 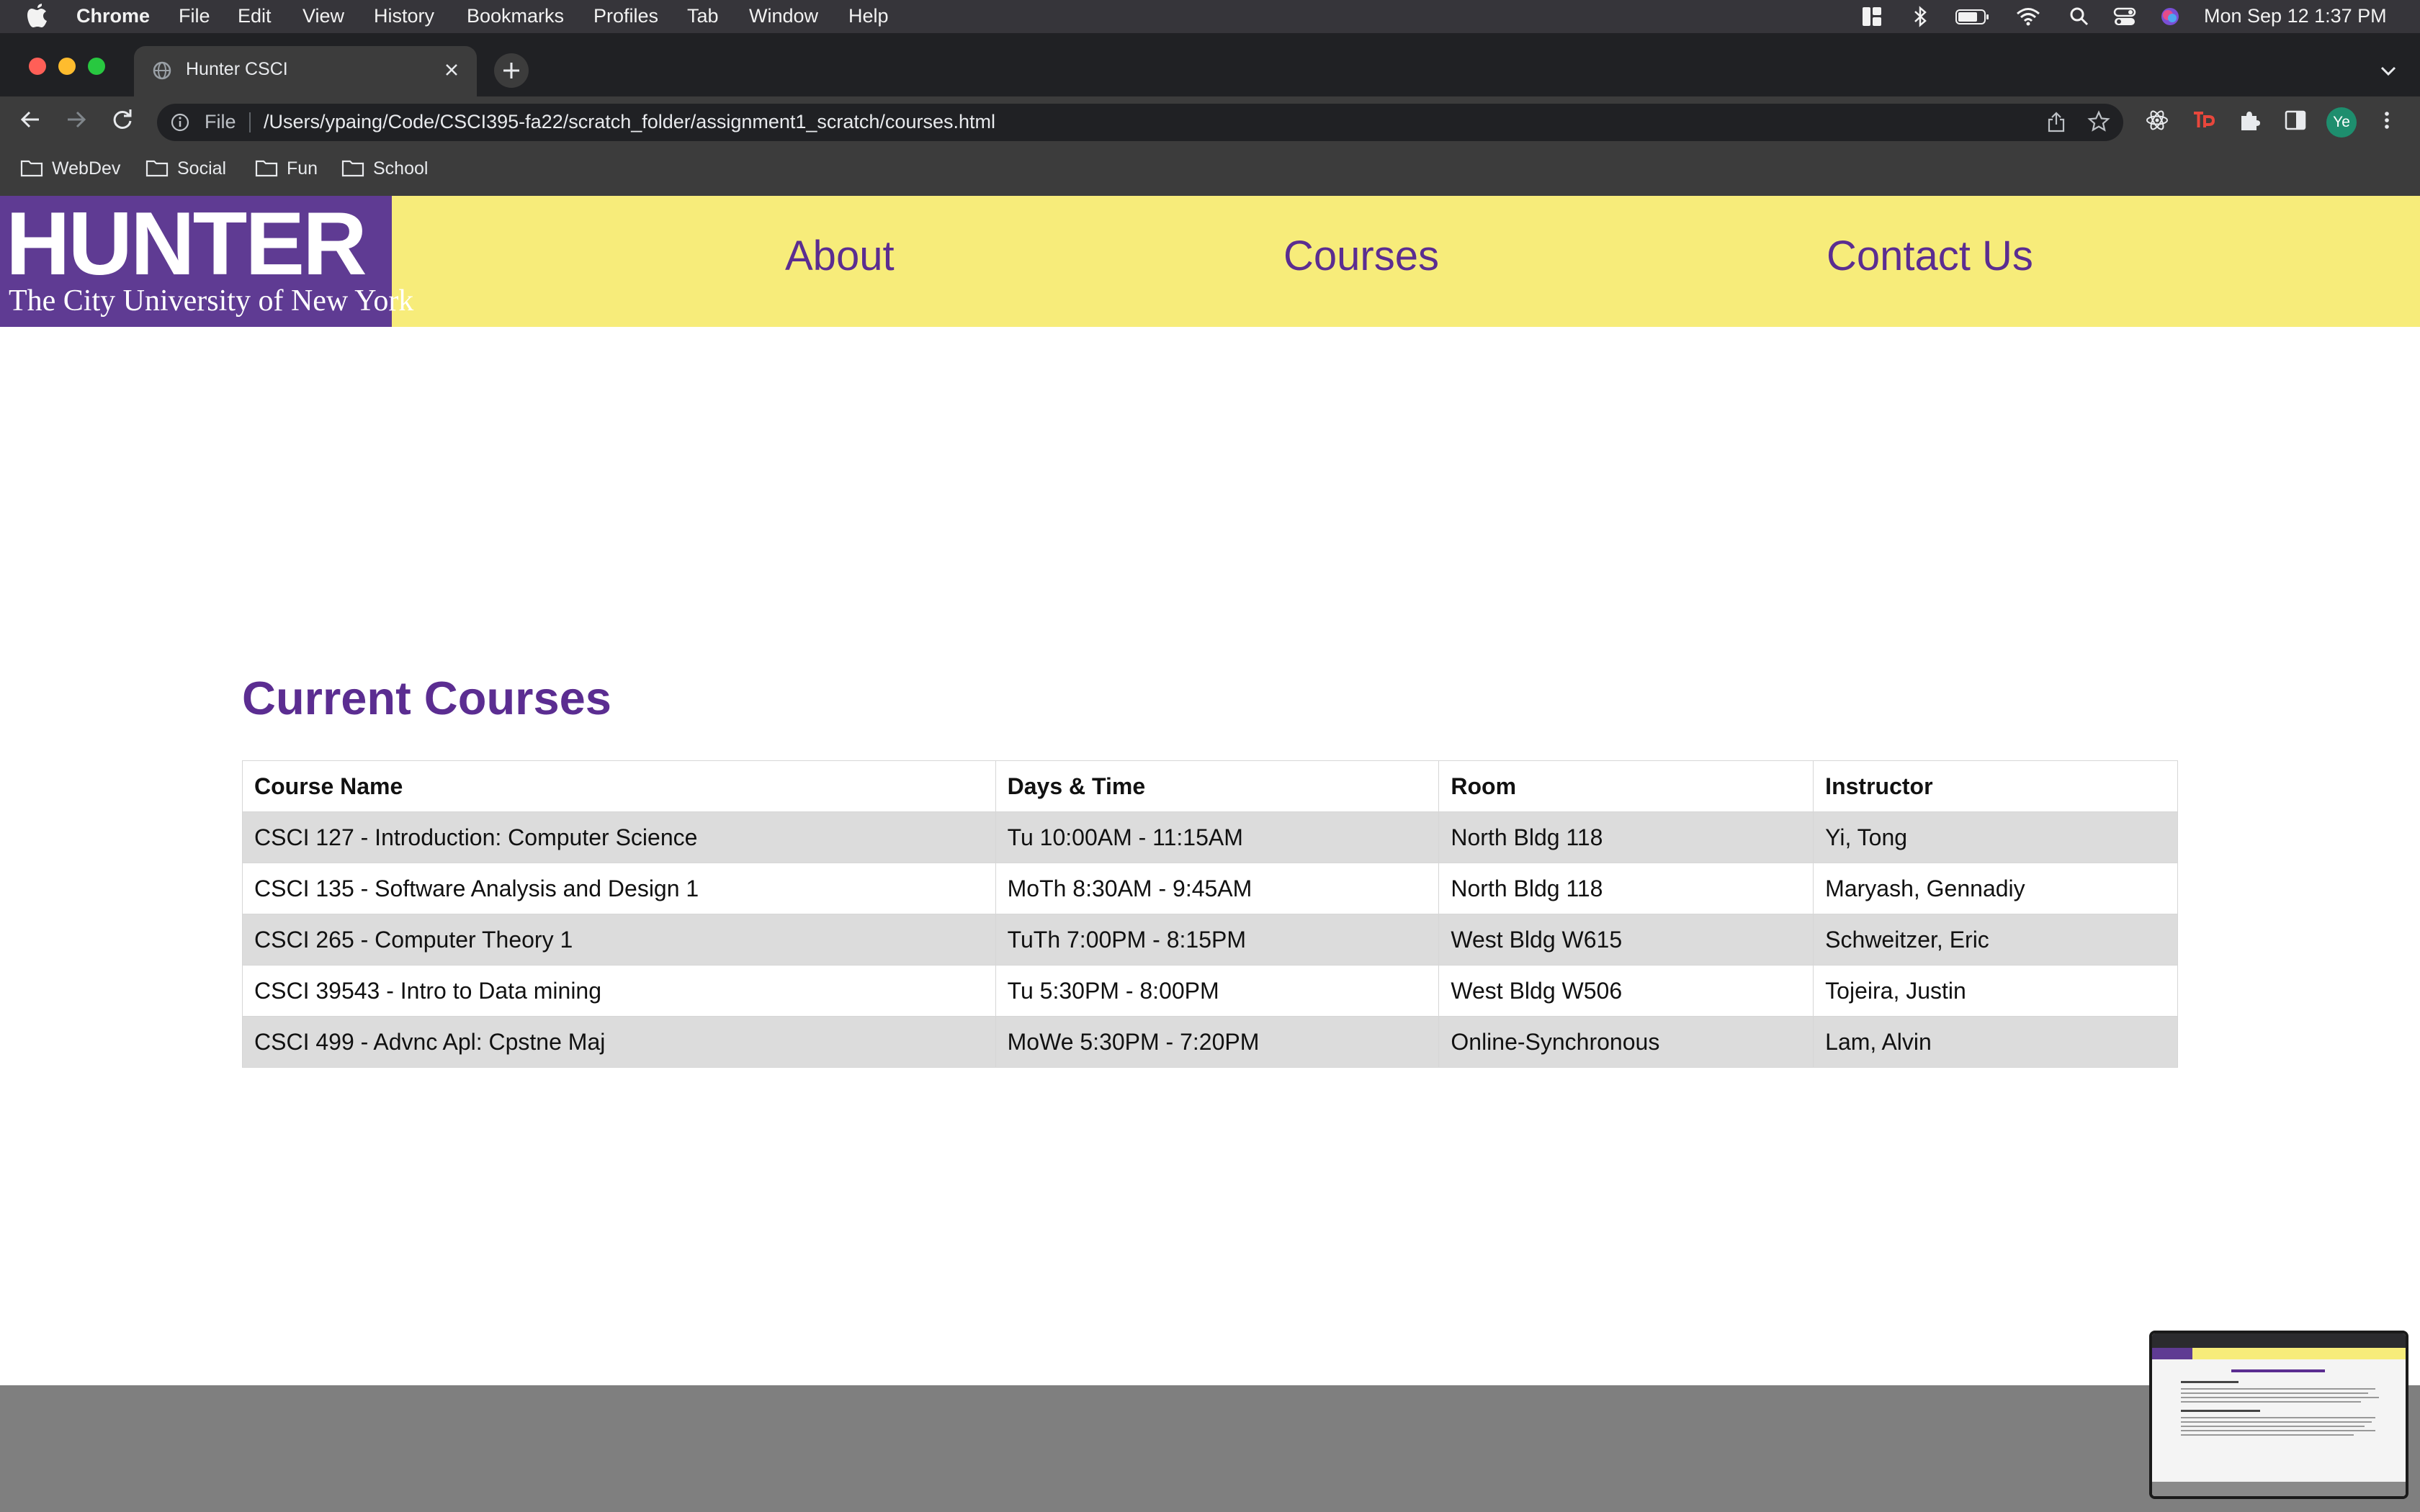 I want to click on logo-subtitle: The City University of New York, so click(x=211, y=301).